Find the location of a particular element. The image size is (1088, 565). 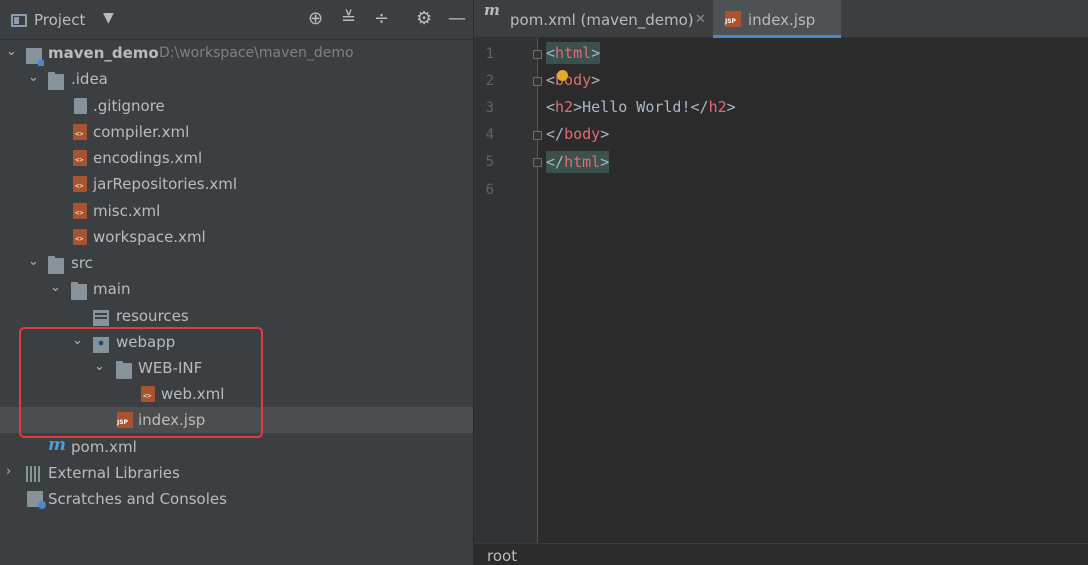

gutter-separator is located at coordinates (537, 290).